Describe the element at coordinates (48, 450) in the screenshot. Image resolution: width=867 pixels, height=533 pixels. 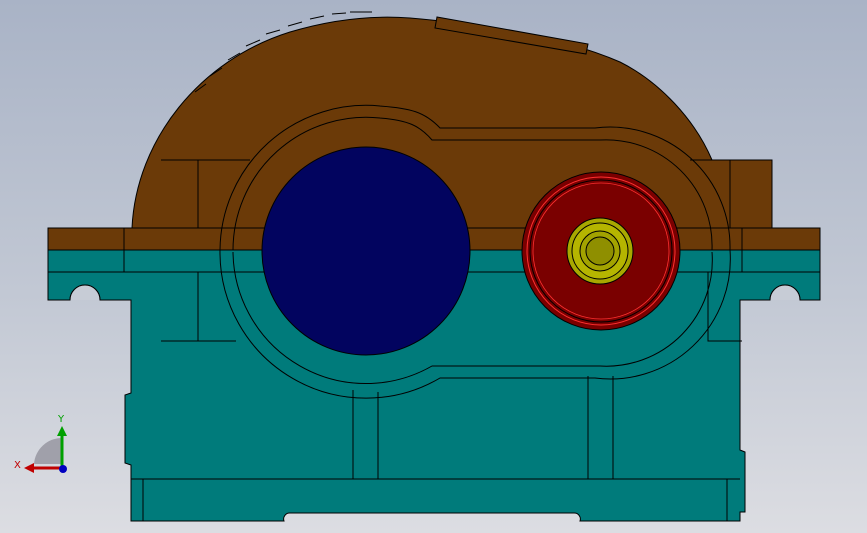
I see `triad-plane` at that location.